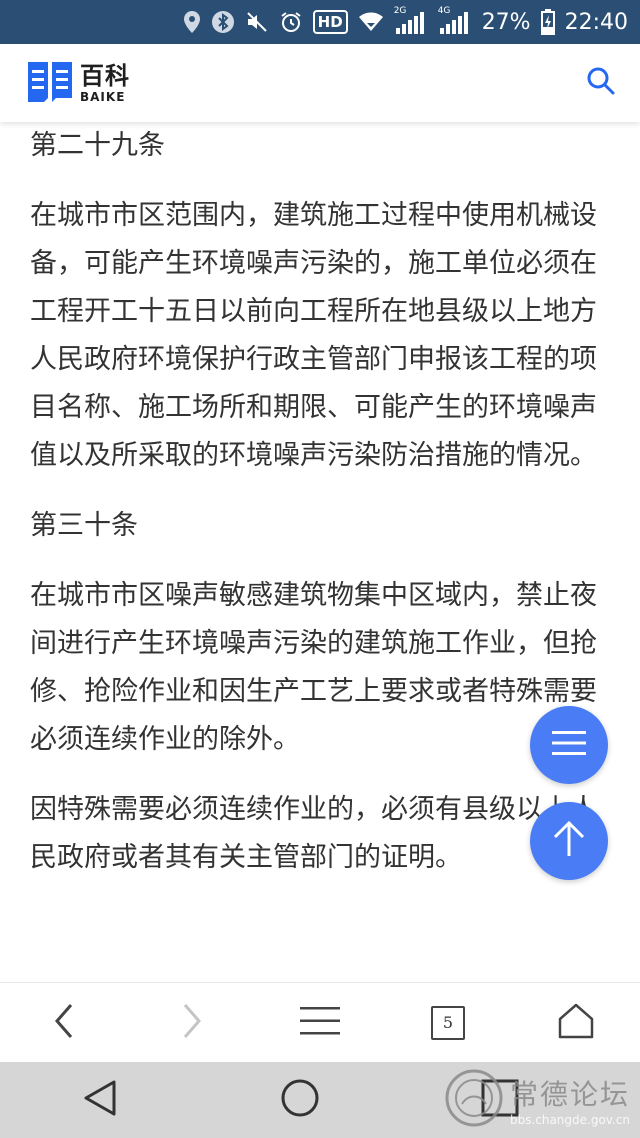 The width and height of the screenshot is (640, 1138). What do you see at coordinates (257, 22) in the screenshot?
I see `mute-icon` at bounding box center [257, 22].